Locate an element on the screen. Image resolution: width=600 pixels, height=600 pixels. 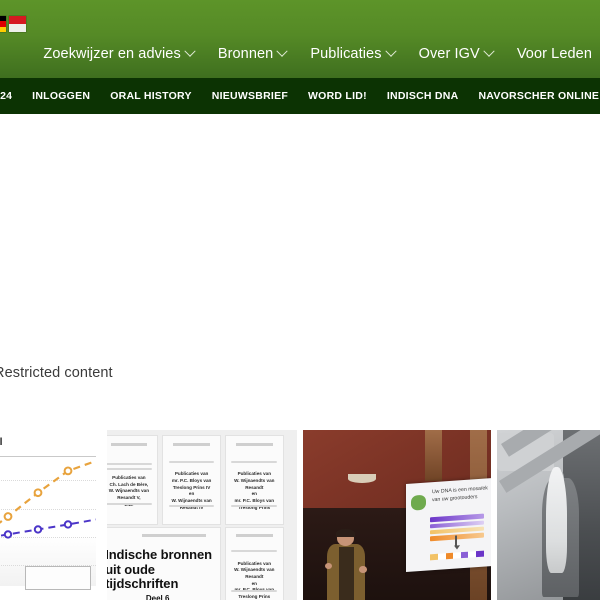
nav-label: Publicaties is located at coordinates (346, 54).